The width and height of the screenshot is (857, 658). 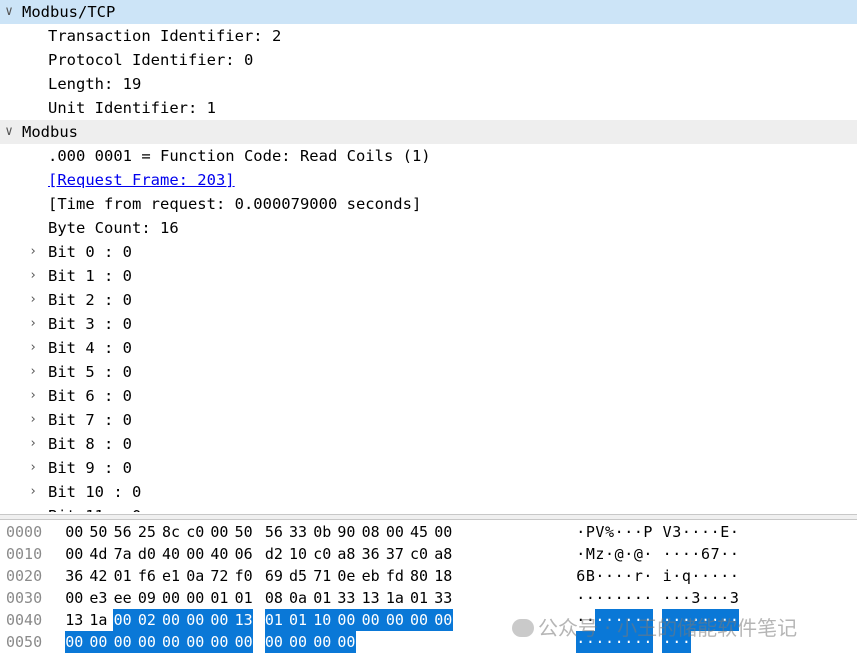 What do you see at coordinates (610, 532) in the screenshot?
I see `ascii-char: %` at bounding box center [610, 532].